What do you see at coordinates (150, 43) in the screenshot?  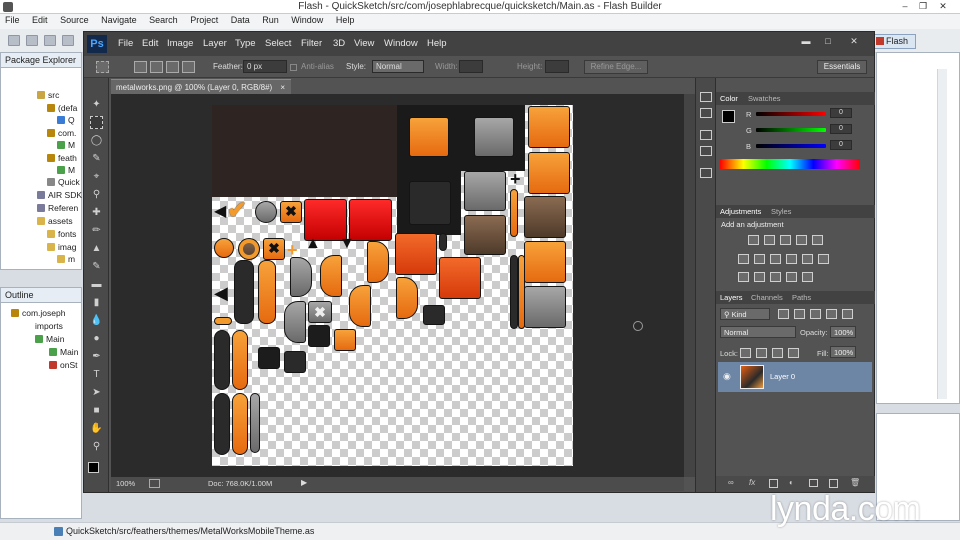 I see `ps-menu-edit: Edit` at bounding box center [150, 43].